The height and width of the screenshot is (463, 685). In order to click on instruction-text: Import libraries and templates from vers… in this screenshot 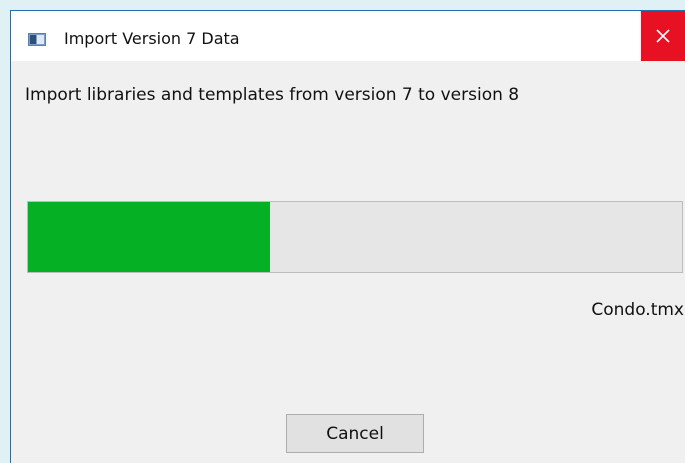, I will do `click(272, 95)`.